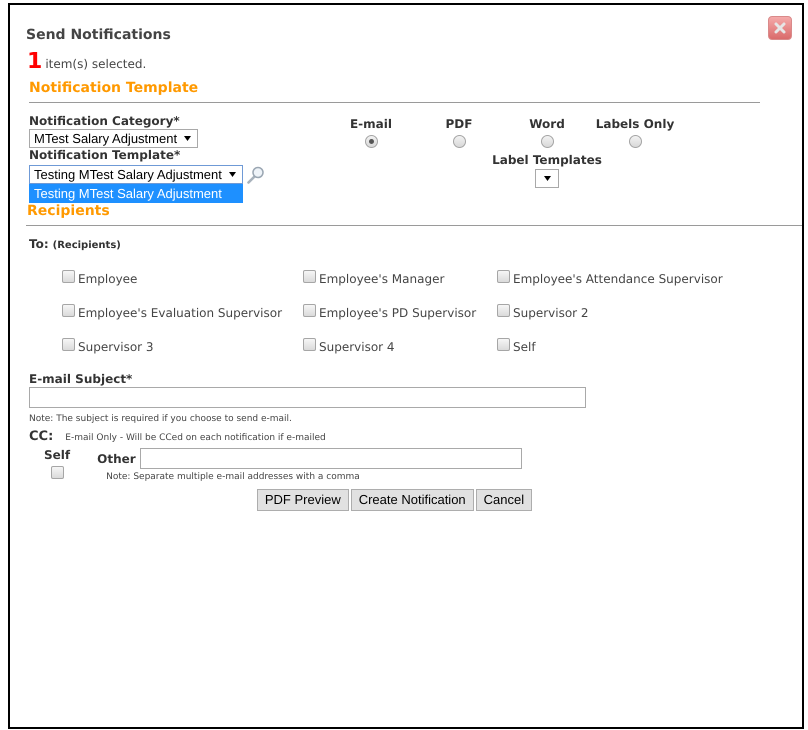 The height and width of the screenshot is (730, 808). I want to click on format-label: Labels Only, so click(635, 124).